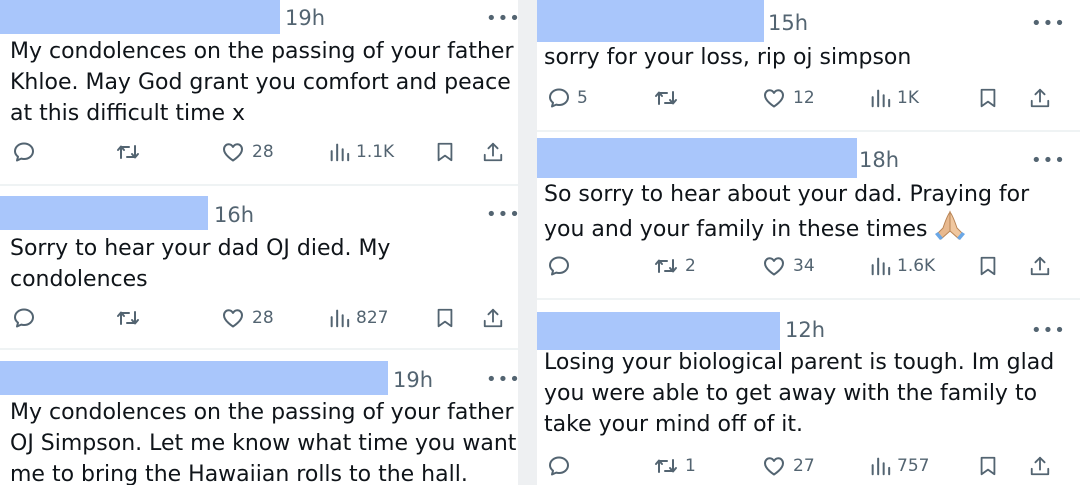 The image size is (1080, 485). Describe the element at coordinates (736, 229) in the screenshot. I see `tweet-text-line: you and your family in these times` at that location.